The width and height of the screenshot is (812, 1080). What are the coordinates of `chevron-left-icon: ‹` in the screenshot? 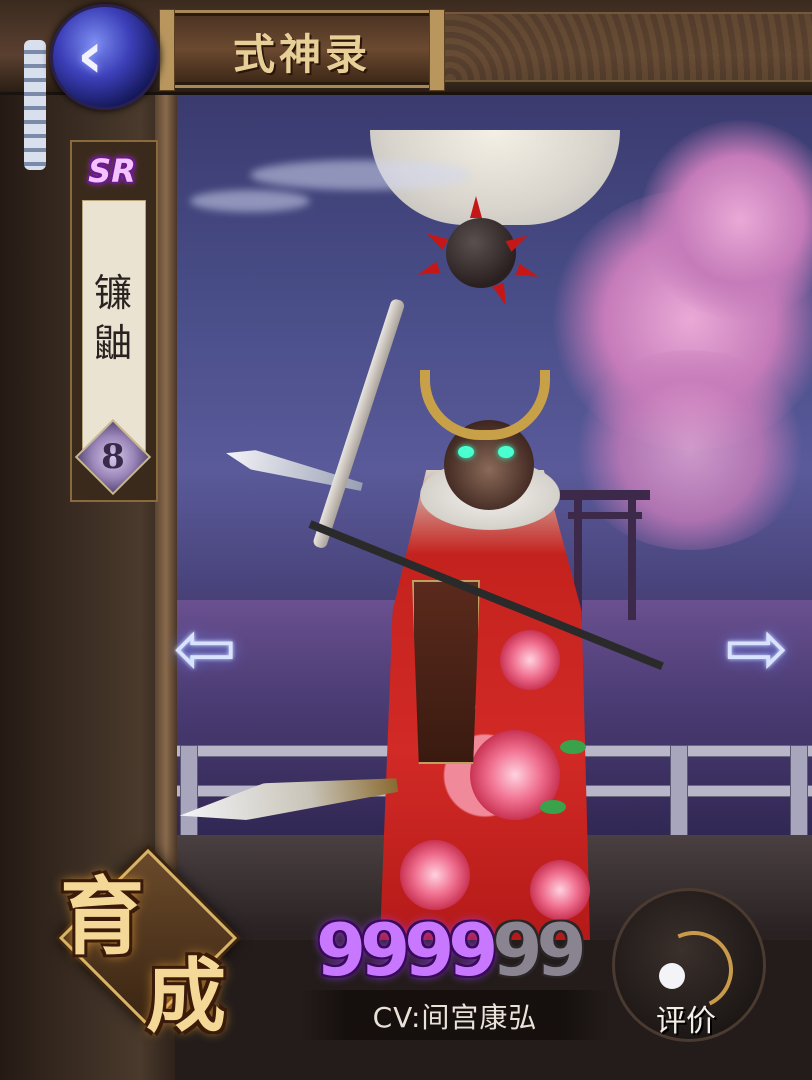 It's located at (90, 56).